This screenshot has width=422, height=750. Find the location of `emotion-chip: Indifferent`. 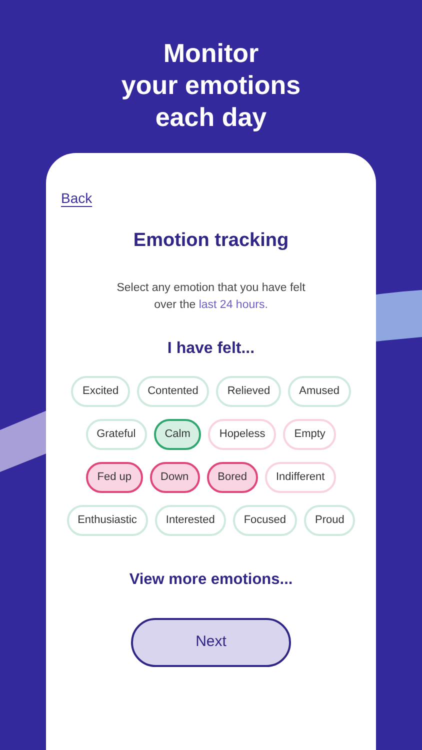

emotion-chip: Indifferent is located at coordinates (300, 477).